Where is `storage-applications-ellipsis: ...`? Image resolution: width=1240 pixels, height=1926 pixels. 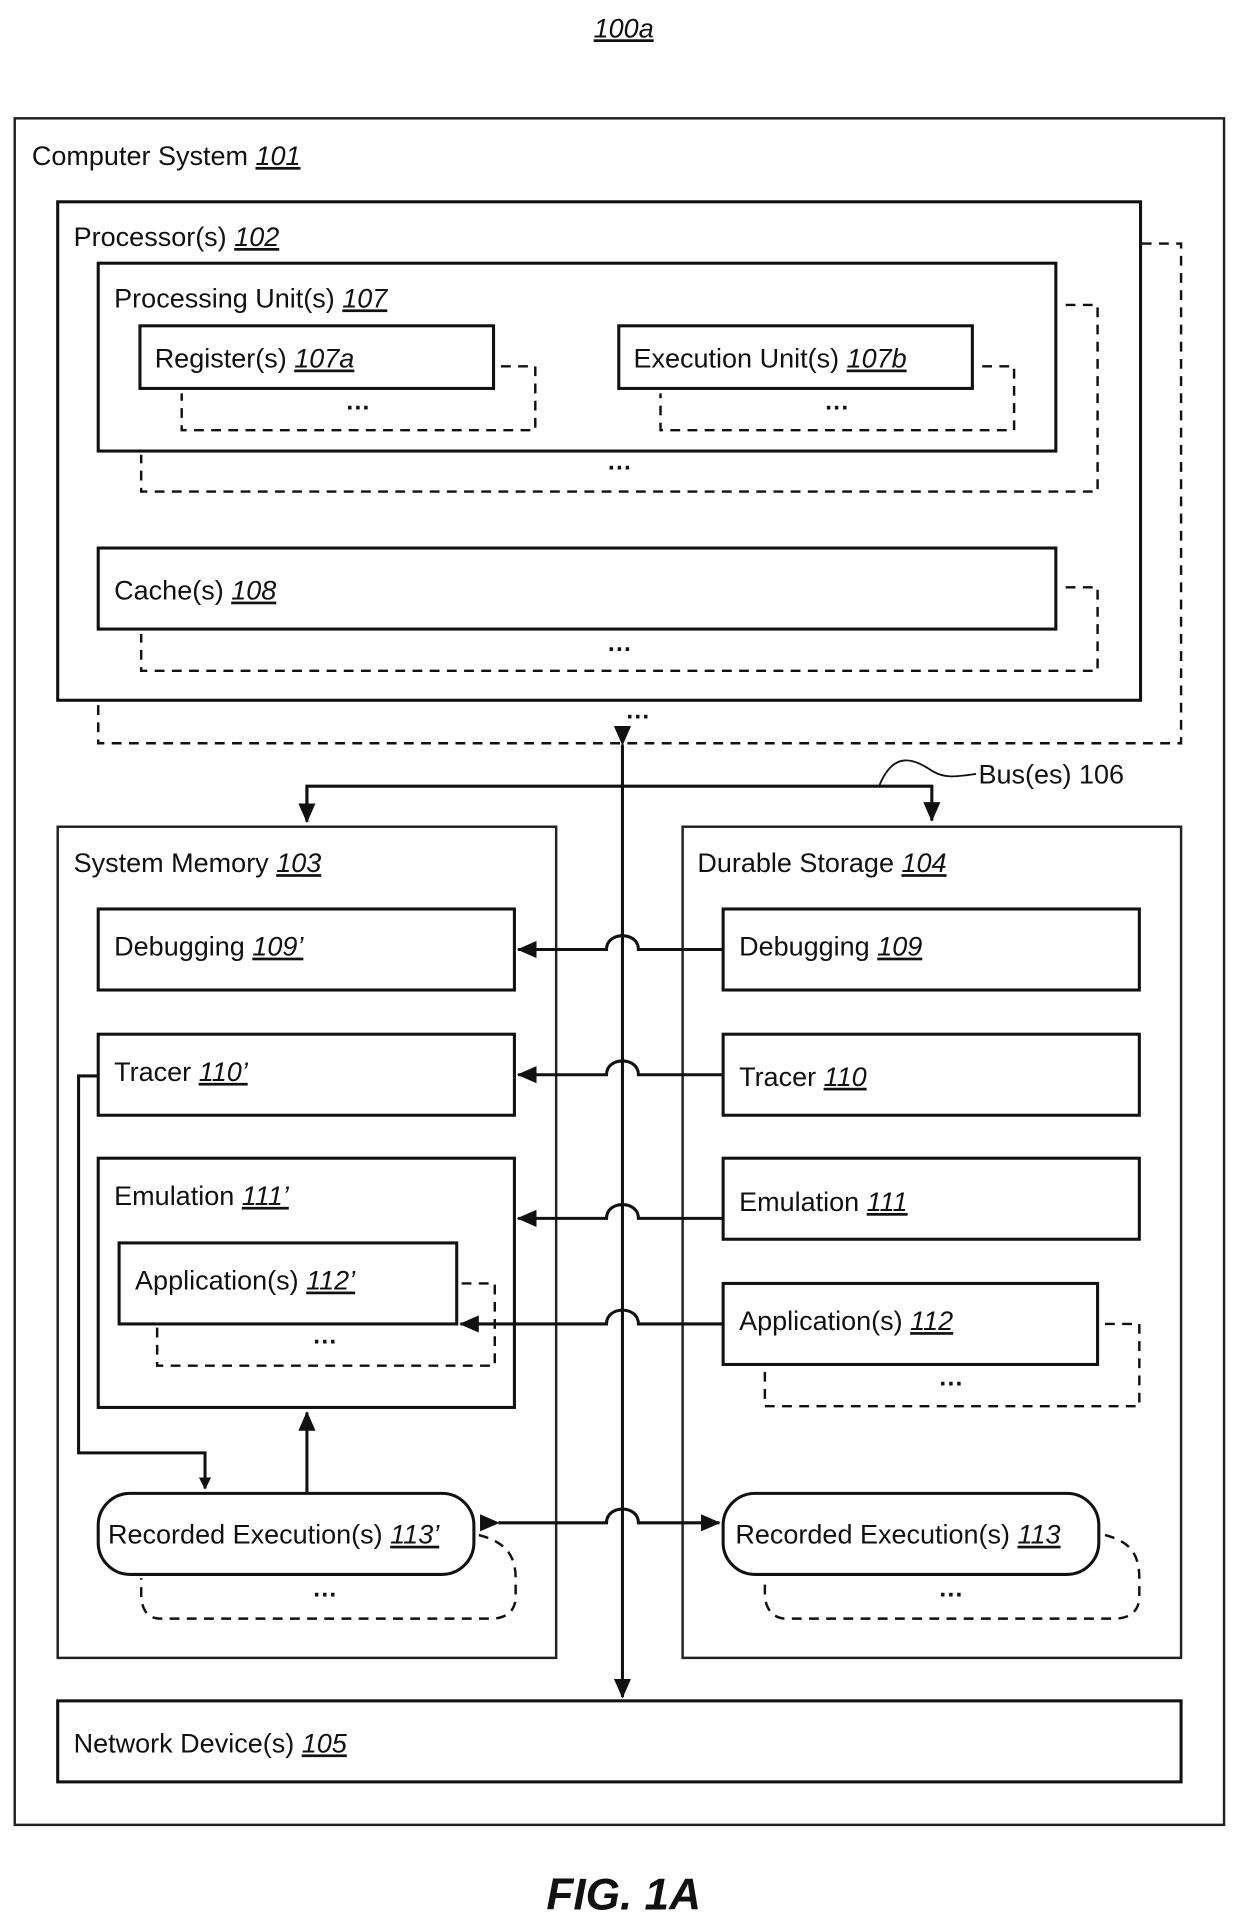 storage-applications-ellipsis: ... is located at coordinates (951, 1377).